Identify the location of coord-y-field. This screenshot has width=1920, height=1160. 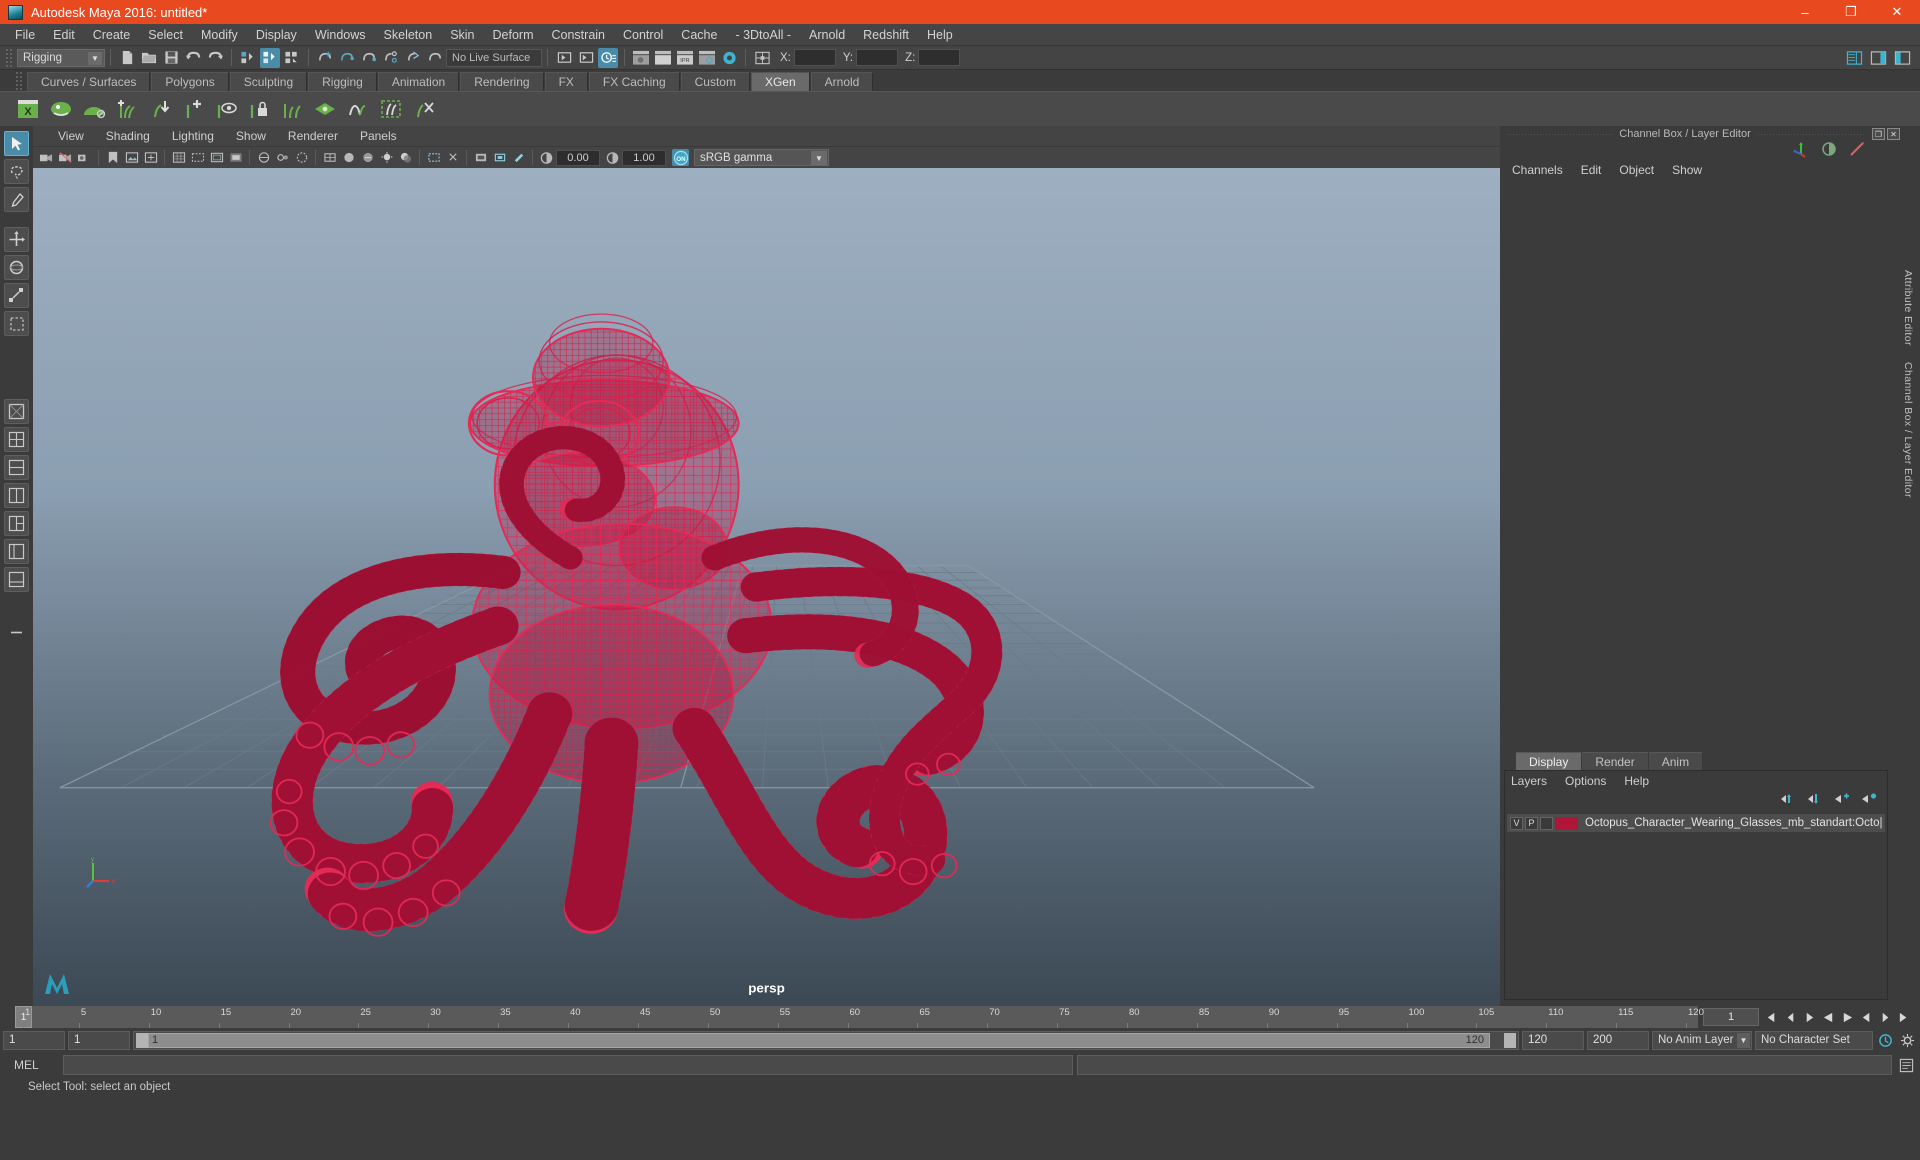
(877, 57).